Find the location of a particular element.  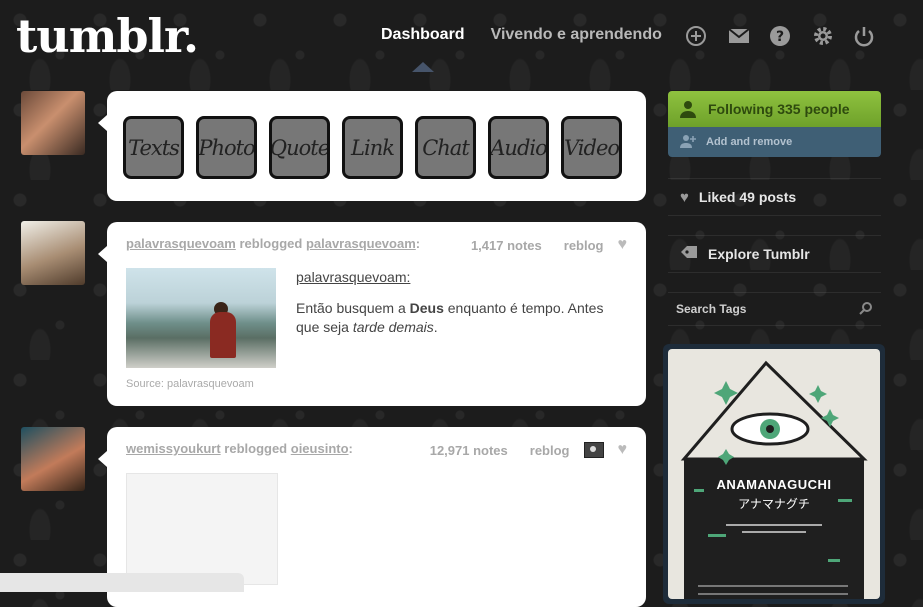

nav-dashboard: Dashboard is located at coordinates (423, 35).